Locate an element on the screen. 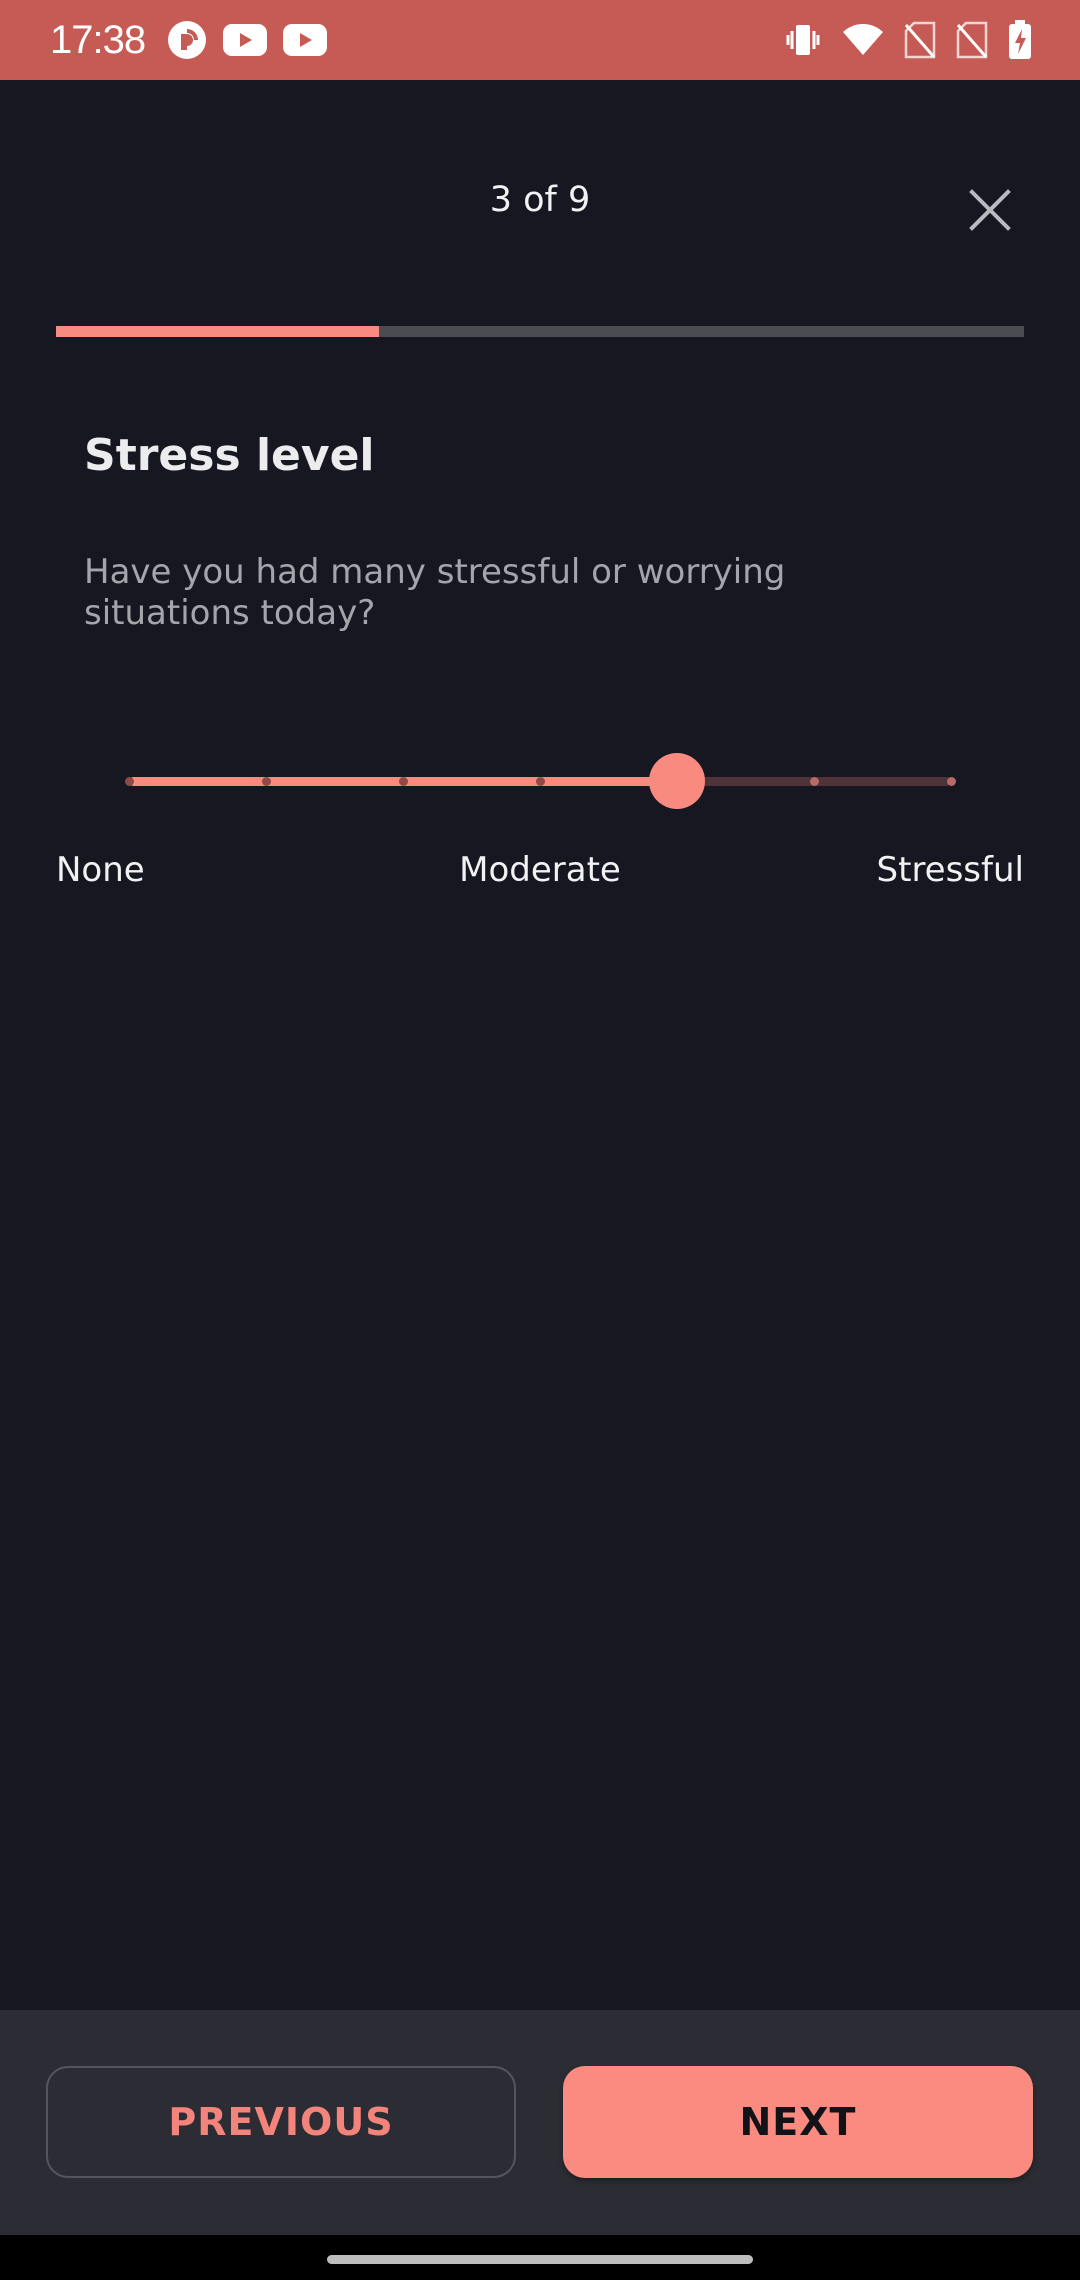 This screenshot has width=1080, height=2280. home-indicator is located at coordinates (540, 2259).